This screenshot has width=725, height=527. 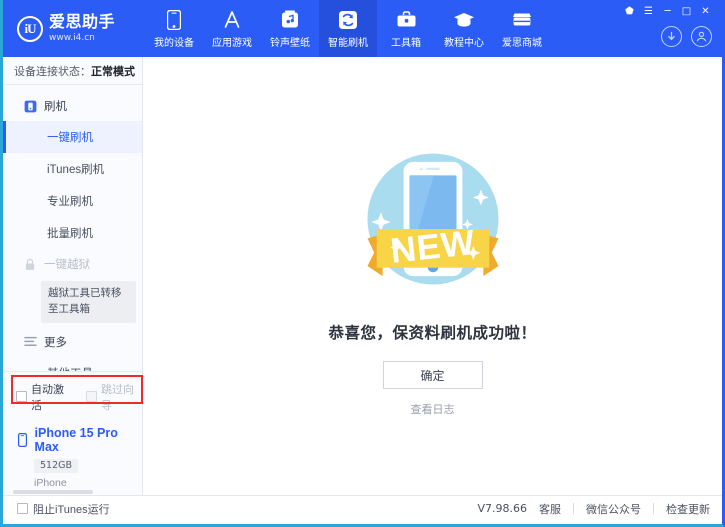 I want to click on confirm-button: 确定, so click(x=432, y=375).